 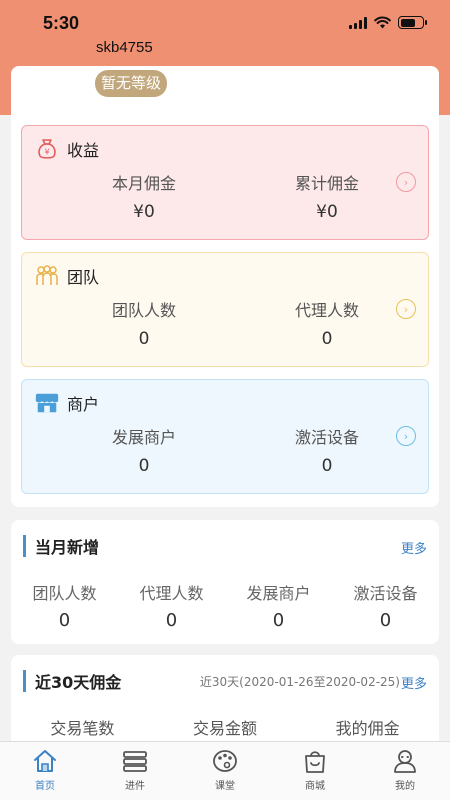 What do you see at coordinates (135, 786) in the screenshot?
I see `tab-label: 进件` at bounding box center [135, 786].